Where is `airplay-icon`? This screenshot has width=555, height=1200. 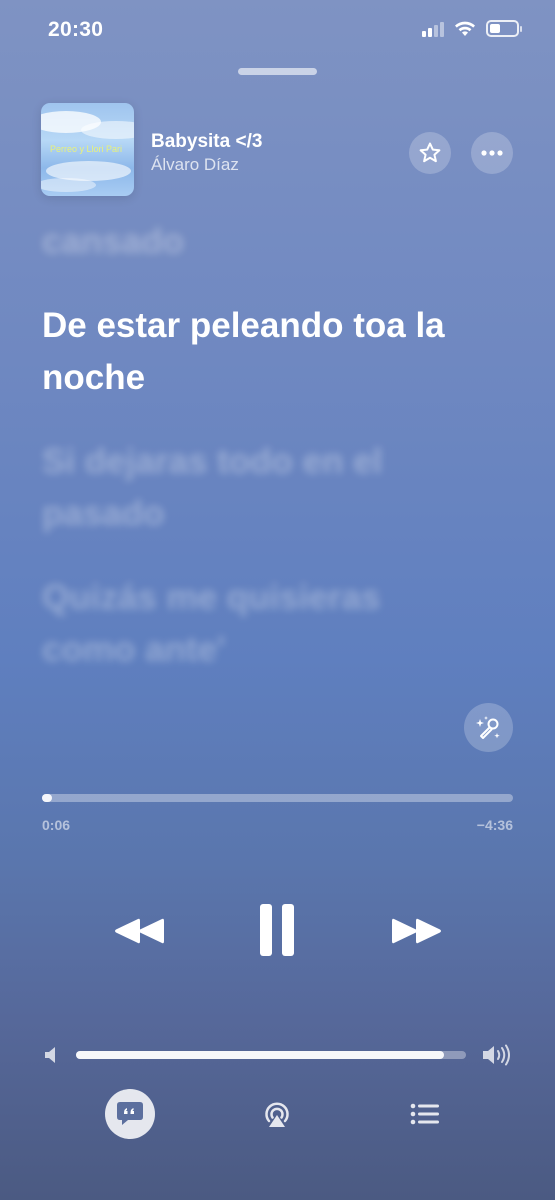 airplay-icon is located at coordinates (277, 1114).